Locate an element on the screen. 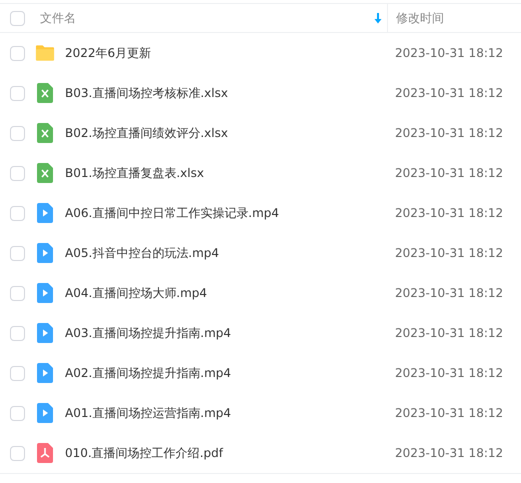 The width and height of the screenshot is (521, 483). file-row: A04.直播间控场大师.mp4 2023-10-31 18:12 is located at coordinates (260, 293).